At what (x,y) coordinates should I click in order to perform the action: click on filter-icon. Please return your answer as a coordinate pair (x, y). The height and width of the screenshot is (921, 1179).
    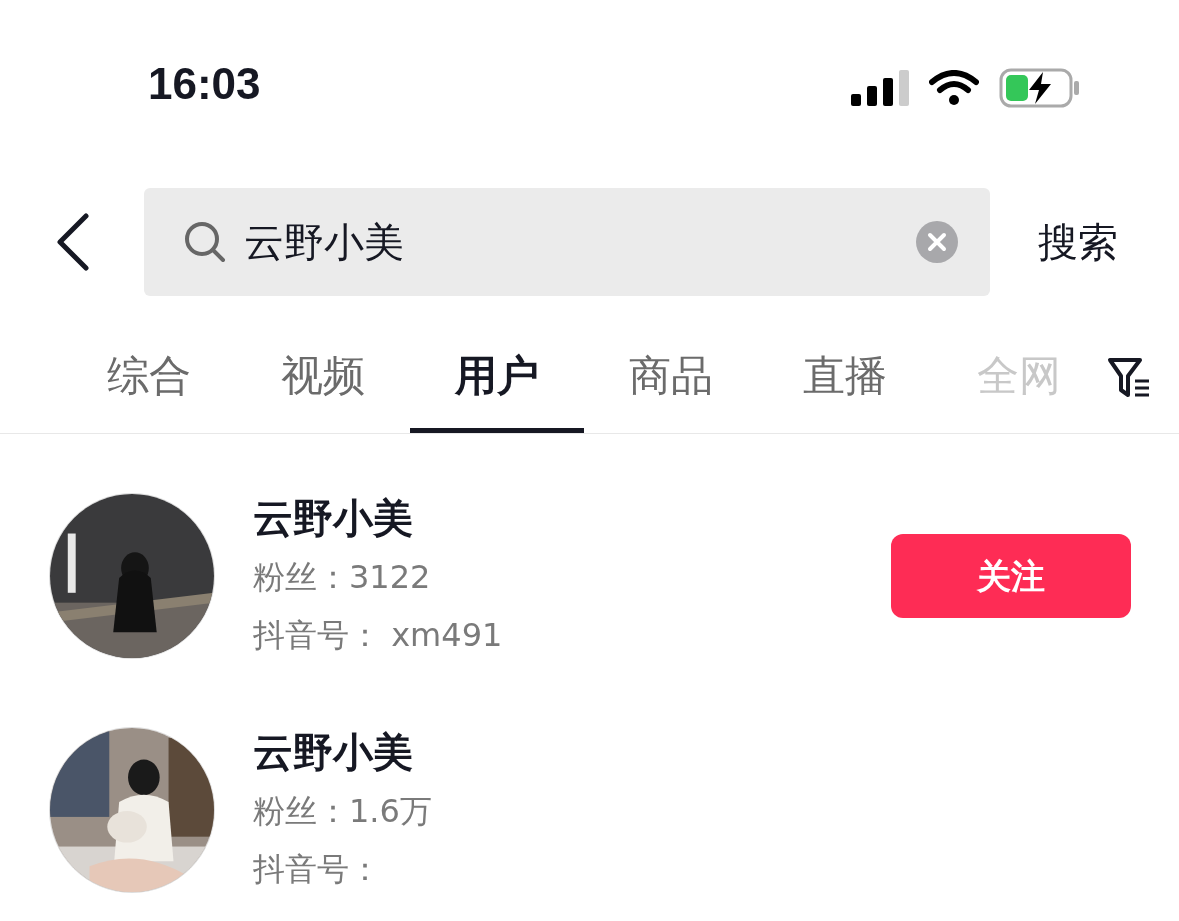
    Looking at the image, I should click on (1129, 377).